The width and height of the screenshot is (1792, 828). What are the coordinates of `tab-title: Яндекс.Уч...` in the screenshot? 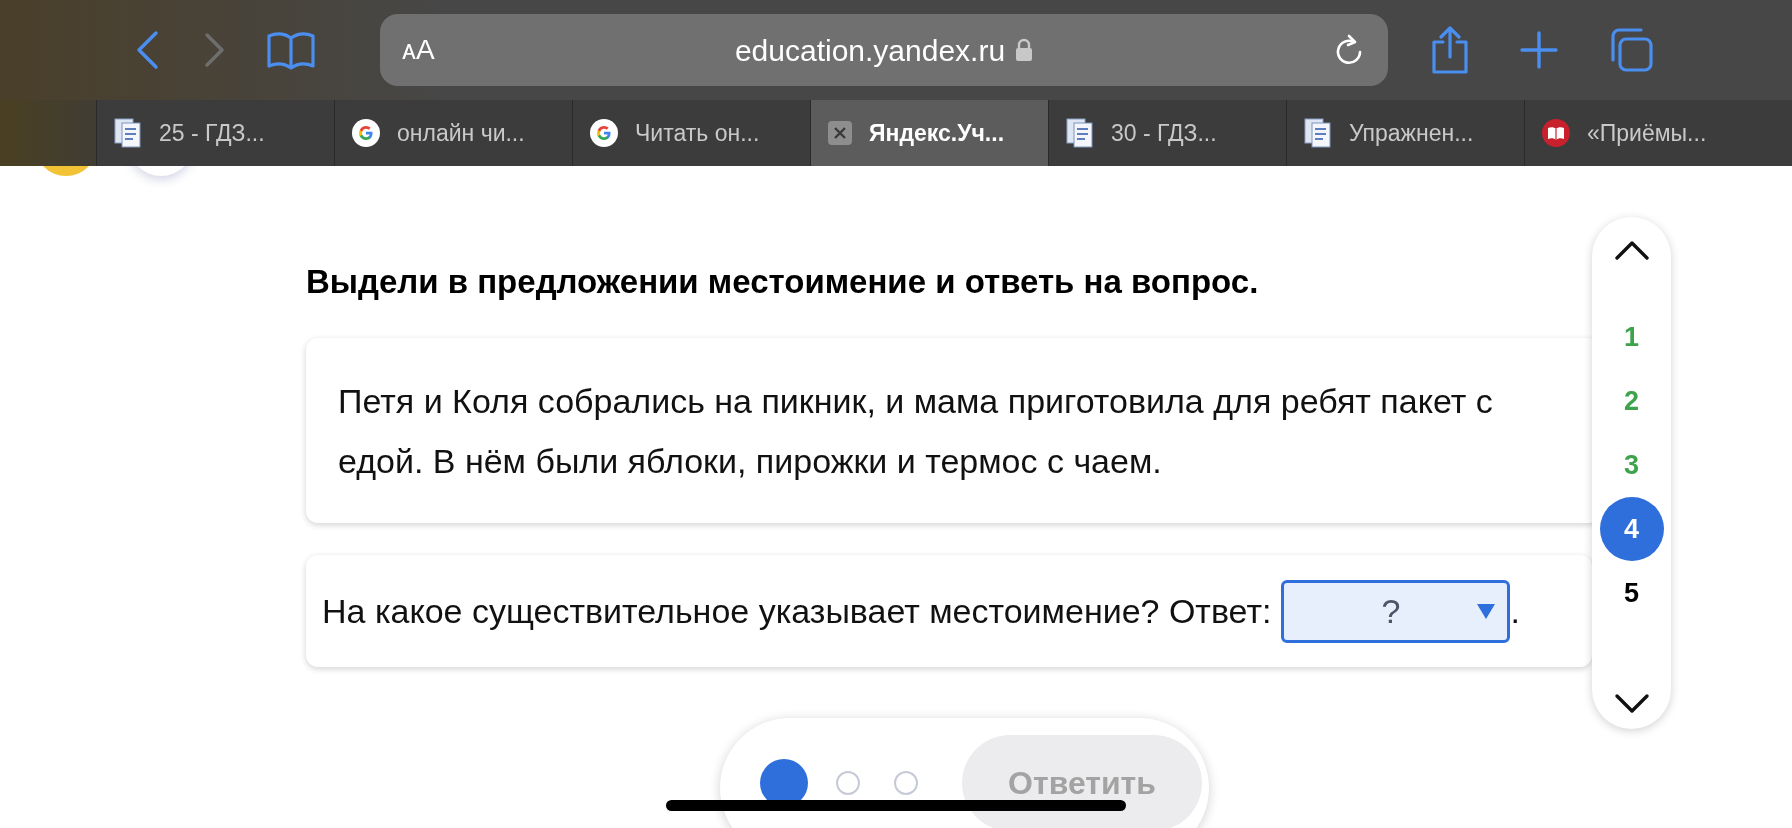 It's located at (937, 133).